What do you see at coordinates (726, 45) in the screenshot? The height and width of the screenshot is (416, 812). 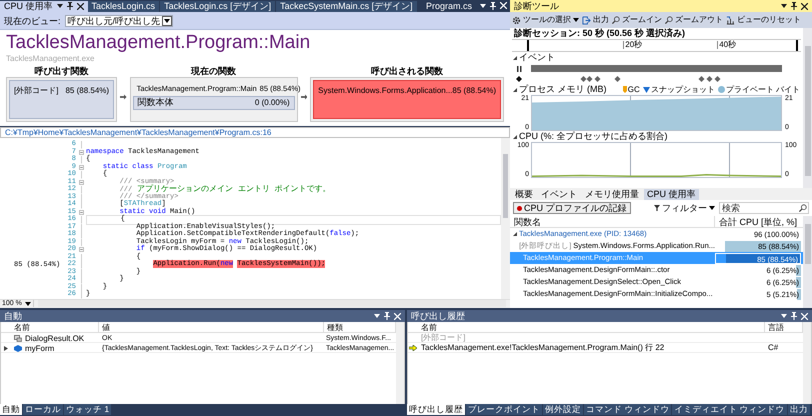 I see `ruler-label: 40秒` at bounding box center [726, 45].